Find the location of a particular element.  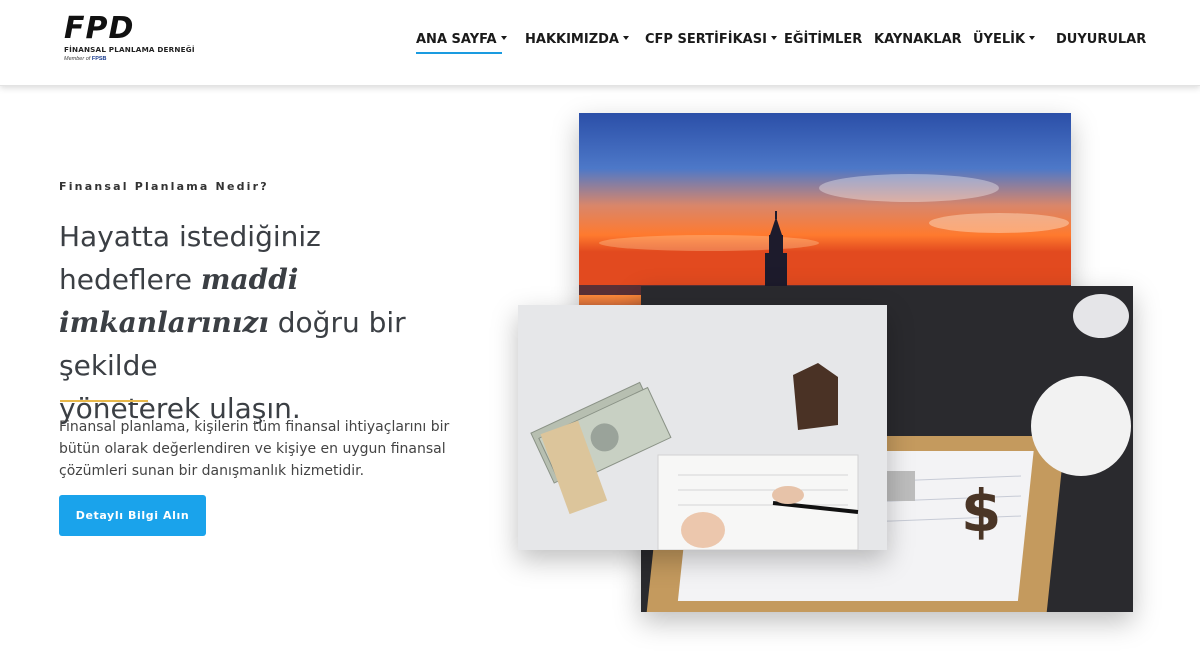

headline-line-1: Hayatta istediğiniz is located at coordinates (190, 236).